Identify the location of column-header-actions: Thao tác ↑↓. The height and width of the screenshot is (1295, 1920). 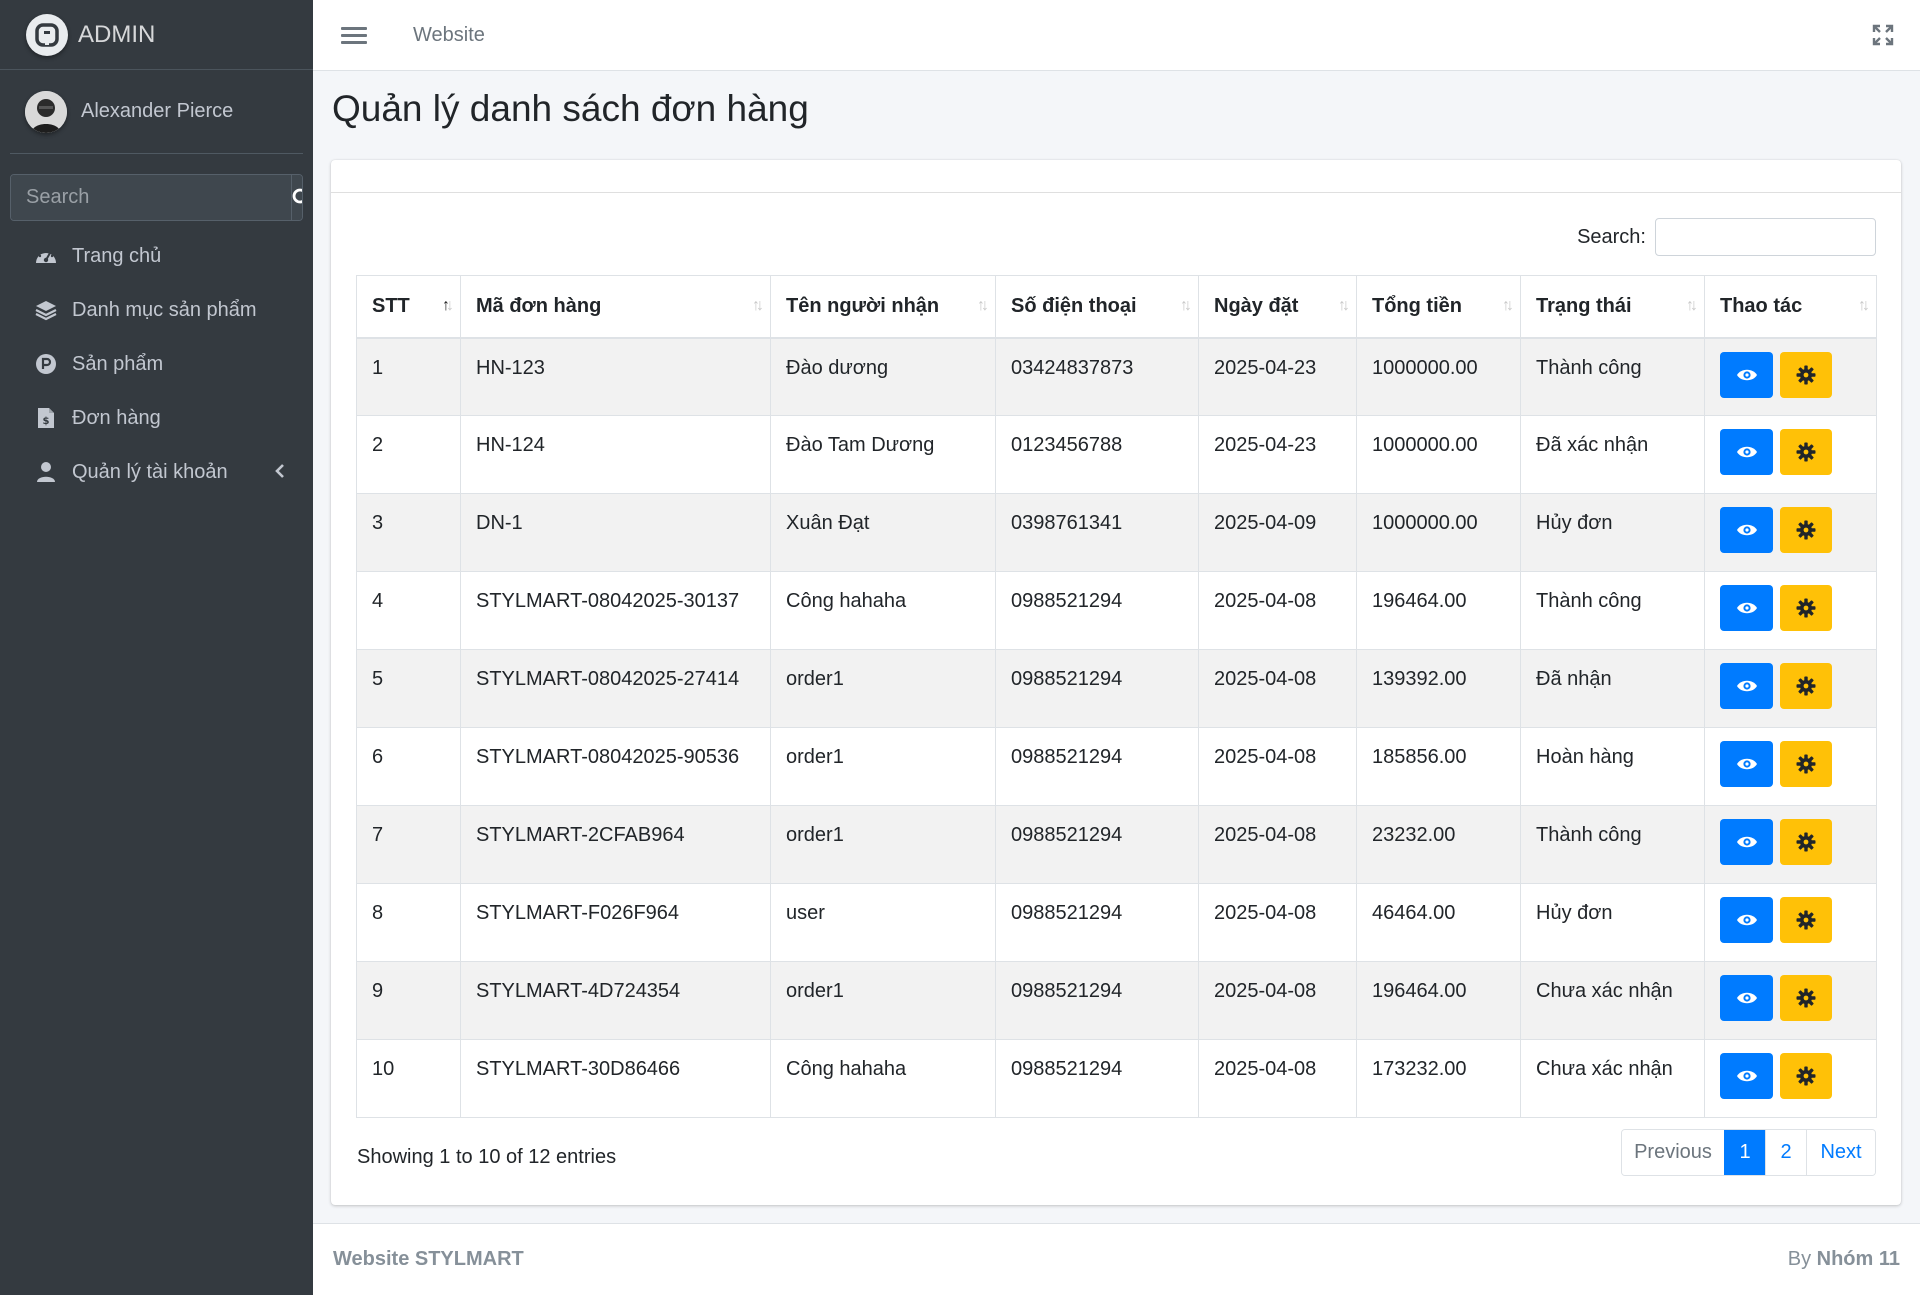
(1790, 307).